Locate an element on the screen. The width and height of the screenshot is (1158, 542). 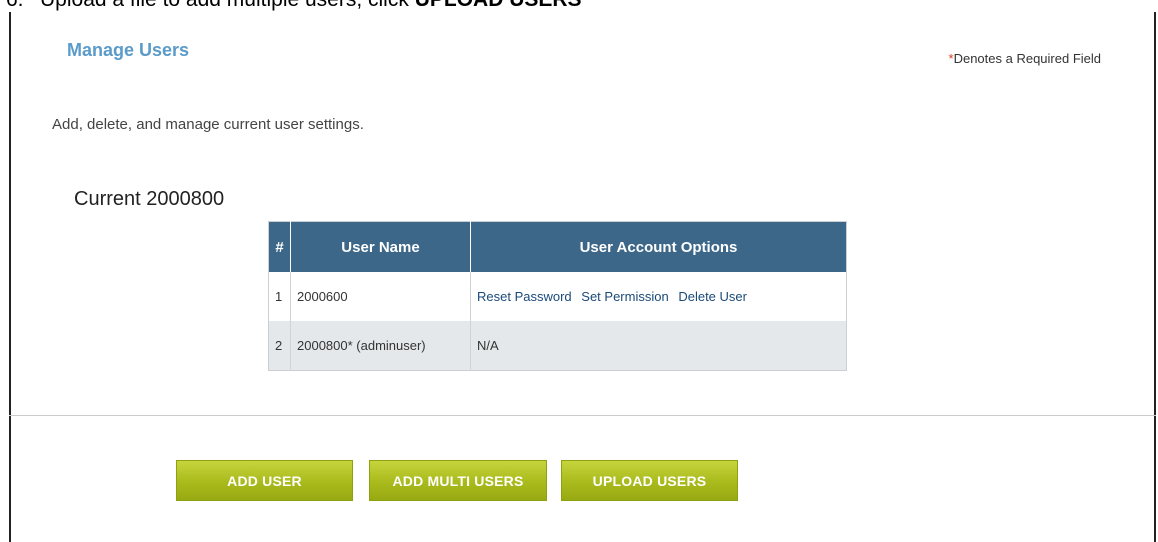
required-text: Denotes a Required Field is located at coordinates (1027, 58).